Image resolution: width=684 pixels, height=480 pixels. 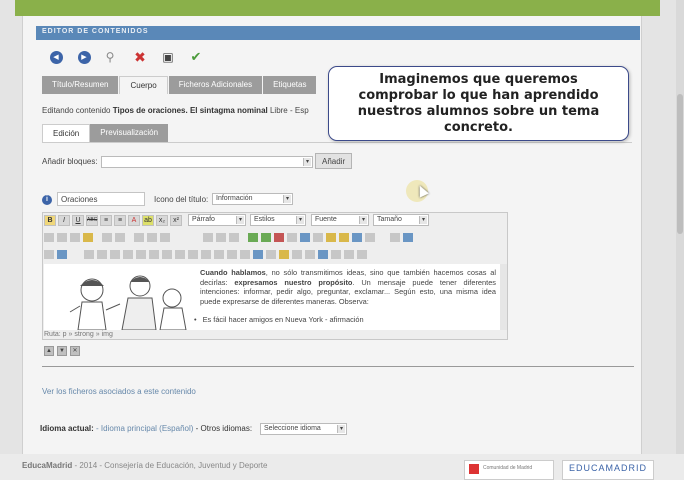 What do you see at coordinates (115, 254) in the screenshot?
I see `paste-word-icon` at bounding box center [115, 254].